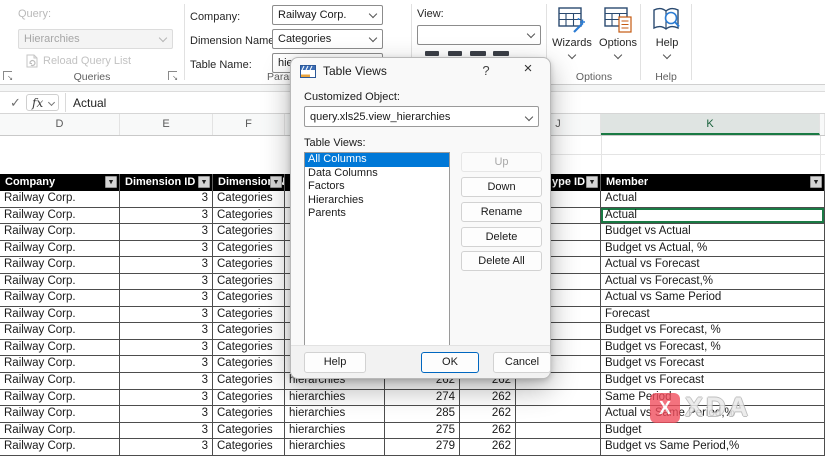 This screenshot has width=825, height=456. What do you see at coordinates (713, 249) in the screenshot?
I see `member-cell: Budget vs Actual, %` at bounding box center [713, 249].